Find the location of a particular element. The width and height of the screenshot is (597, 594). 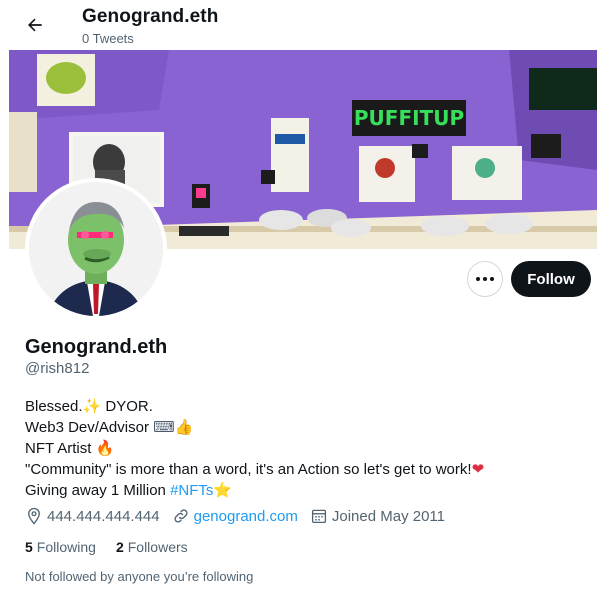

link-icon is located at coordinates (181, 516).